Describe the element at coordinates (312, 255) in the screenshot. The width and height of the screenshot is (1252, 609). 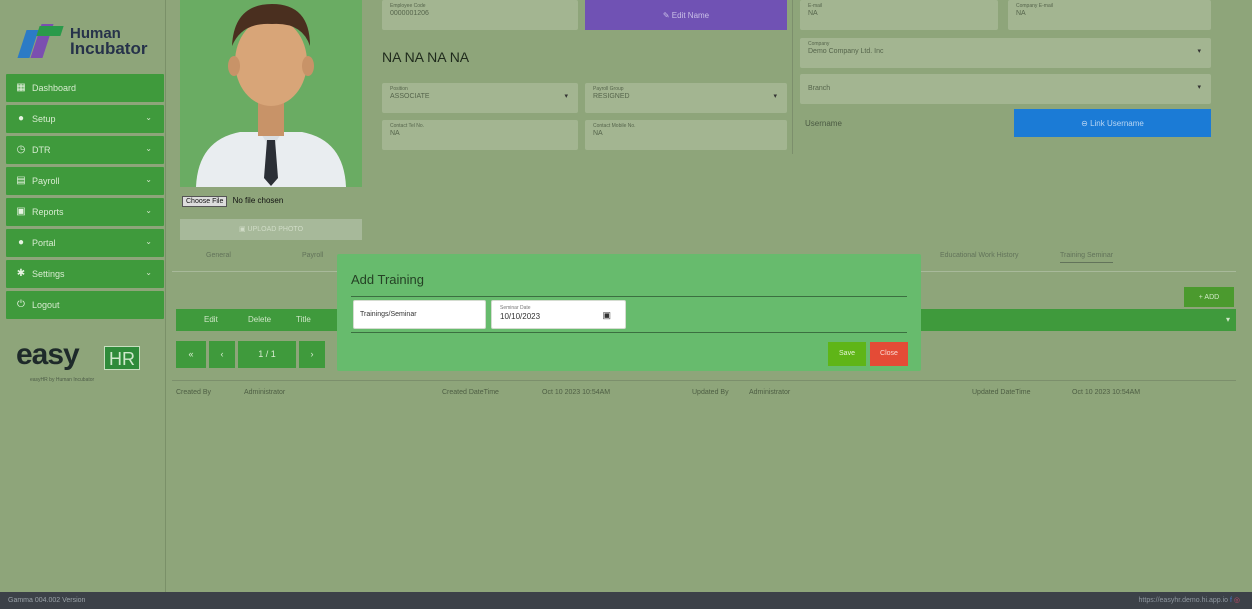
I see `tab-payroll: Payroll` at that location.